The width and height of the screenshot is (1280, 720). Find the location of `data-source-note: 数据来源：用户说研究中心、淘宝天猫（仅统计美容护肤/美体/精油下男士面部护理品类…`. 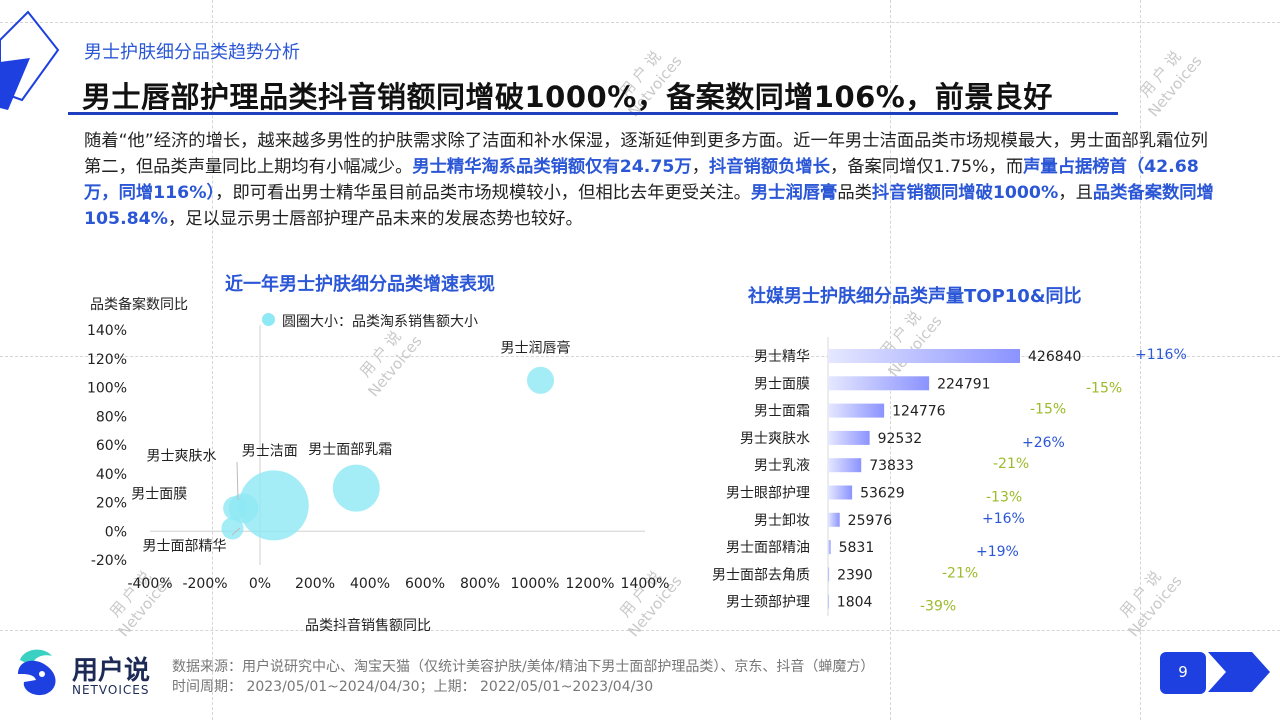

data-source-note: 数据来源：用户说研究中心、淘宝天猫（仅统计美容护肤/美体/精油下男士面部护理品类… is located at coordinates (523, 667).